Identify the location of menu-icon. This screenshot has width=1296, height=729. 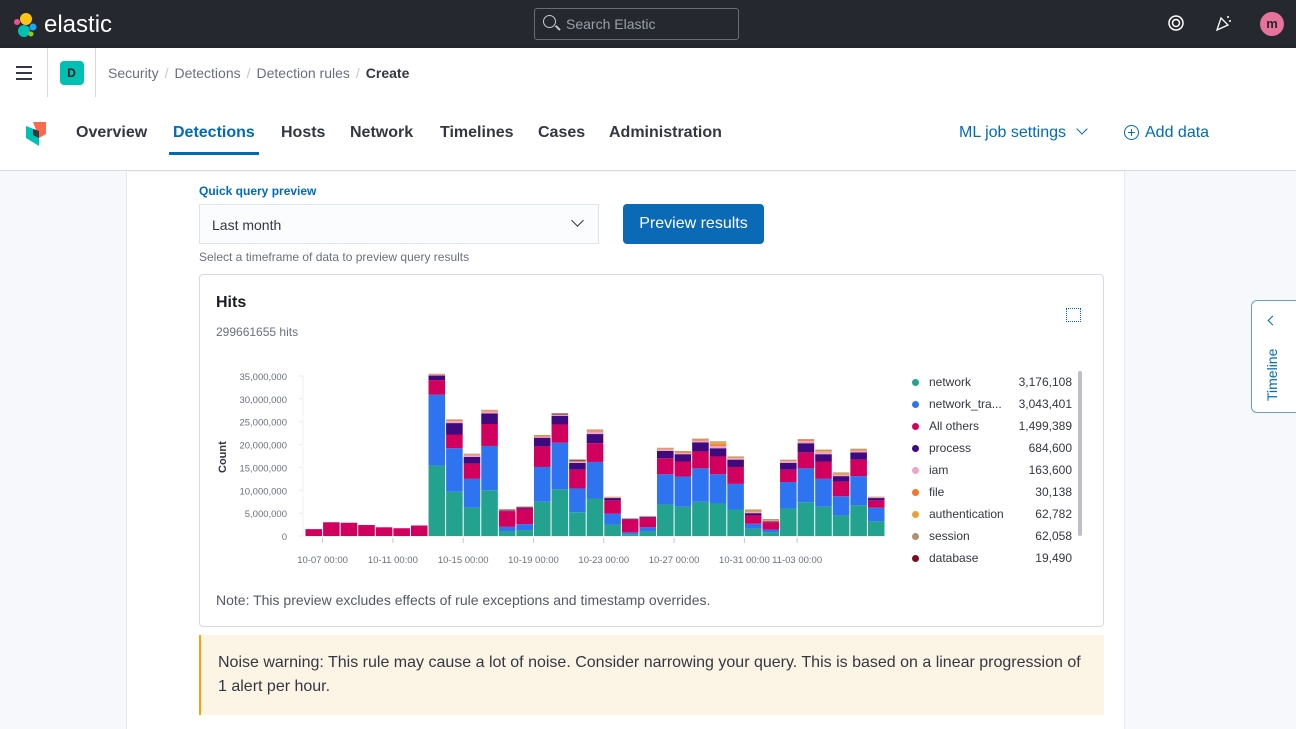
(24, 72).